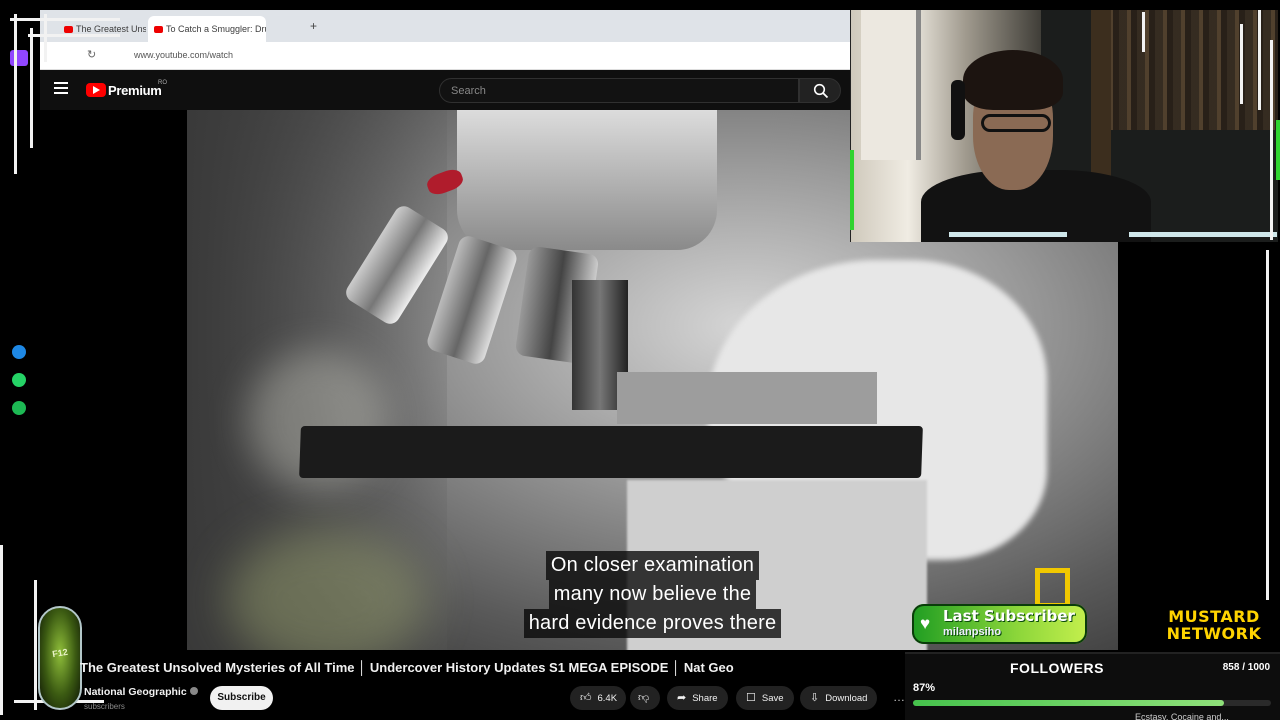  Describe the element at coordinates (1009, 616) in the screenshot. I see `last-subscriber-label: Last Subscriber` at that location.